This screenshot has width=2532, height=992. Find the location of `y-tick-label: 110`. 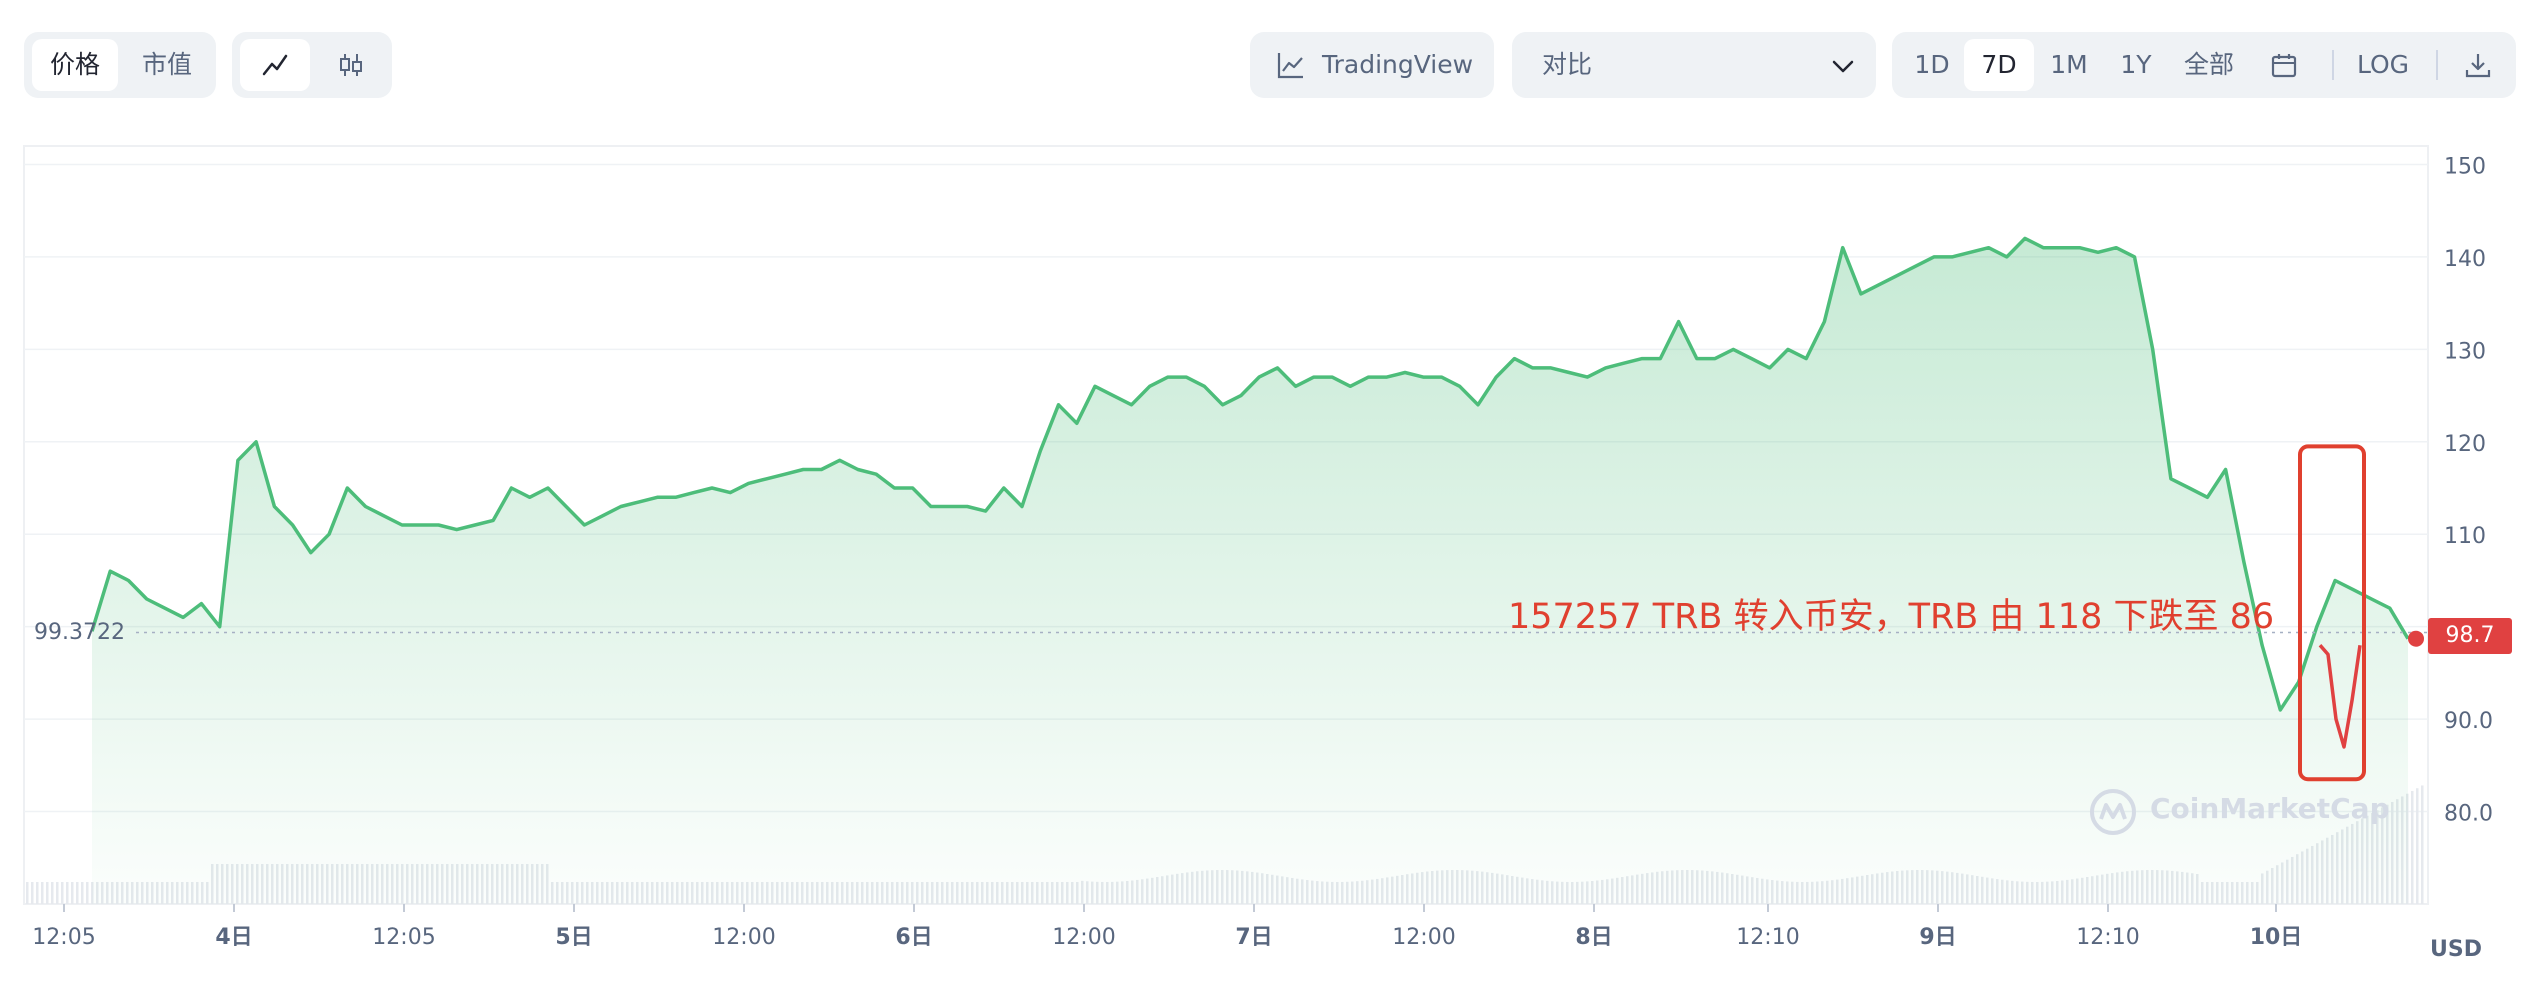

y-tick-label: 110 is located at coordinates (2465, 536).